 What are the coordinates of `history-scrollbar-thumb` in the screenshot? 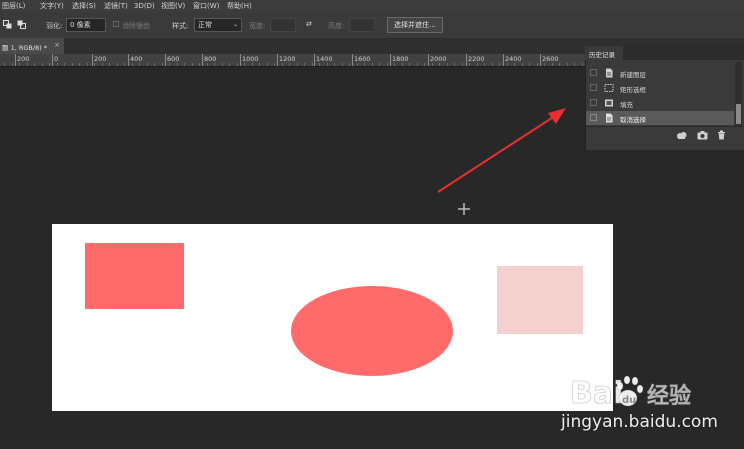 It's located at (738, 114).